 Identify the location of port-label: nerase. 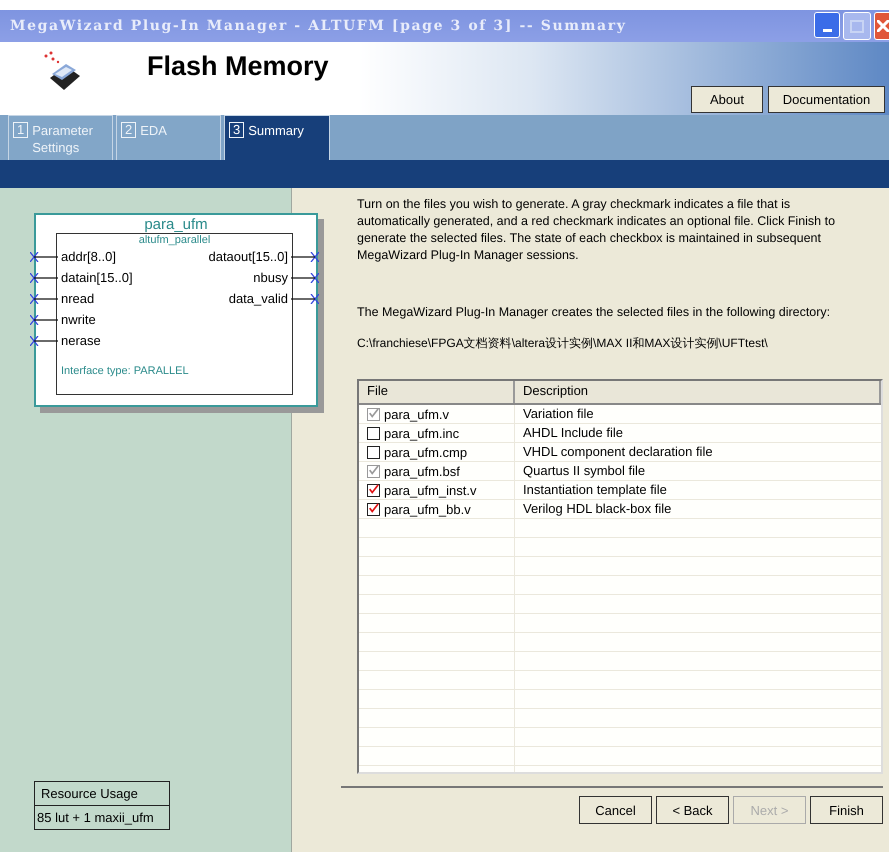
(81, 340).